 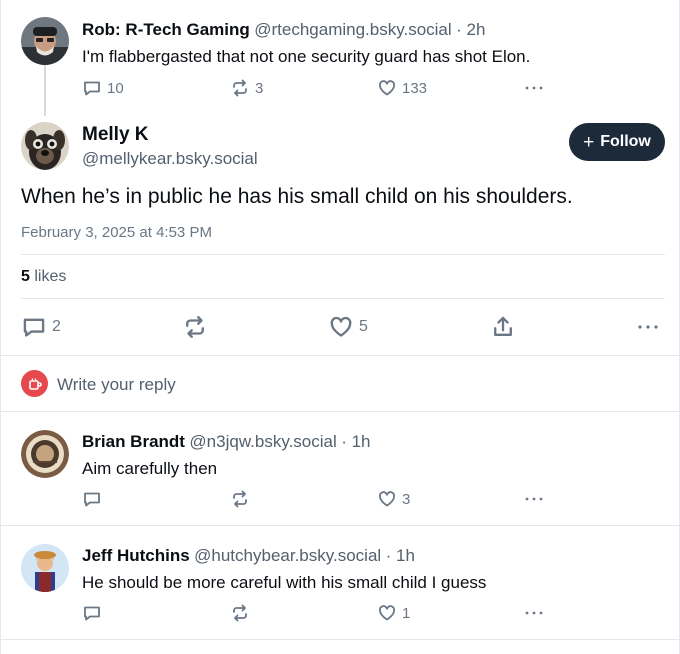 I want to click on post-time: · 2h, so click(x=470, y=29).